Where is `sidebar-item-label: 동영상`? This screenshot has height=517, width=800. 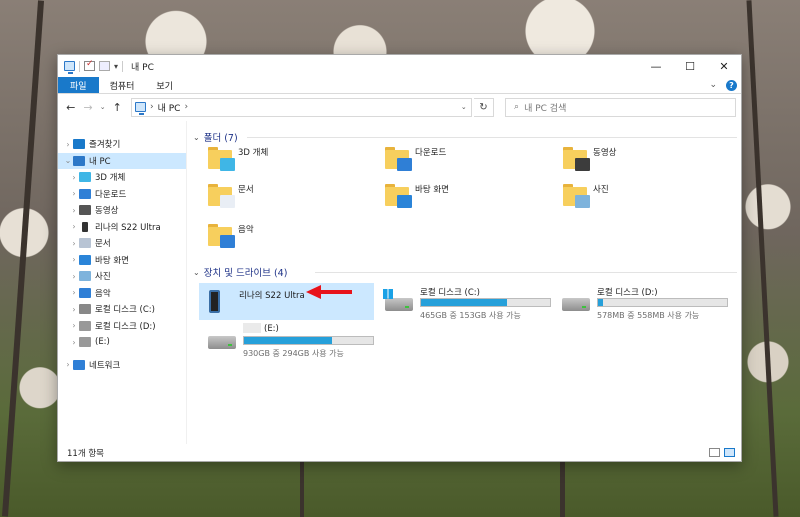
sidebar-item-label: 동영상 is located at coordinates (107, 211).